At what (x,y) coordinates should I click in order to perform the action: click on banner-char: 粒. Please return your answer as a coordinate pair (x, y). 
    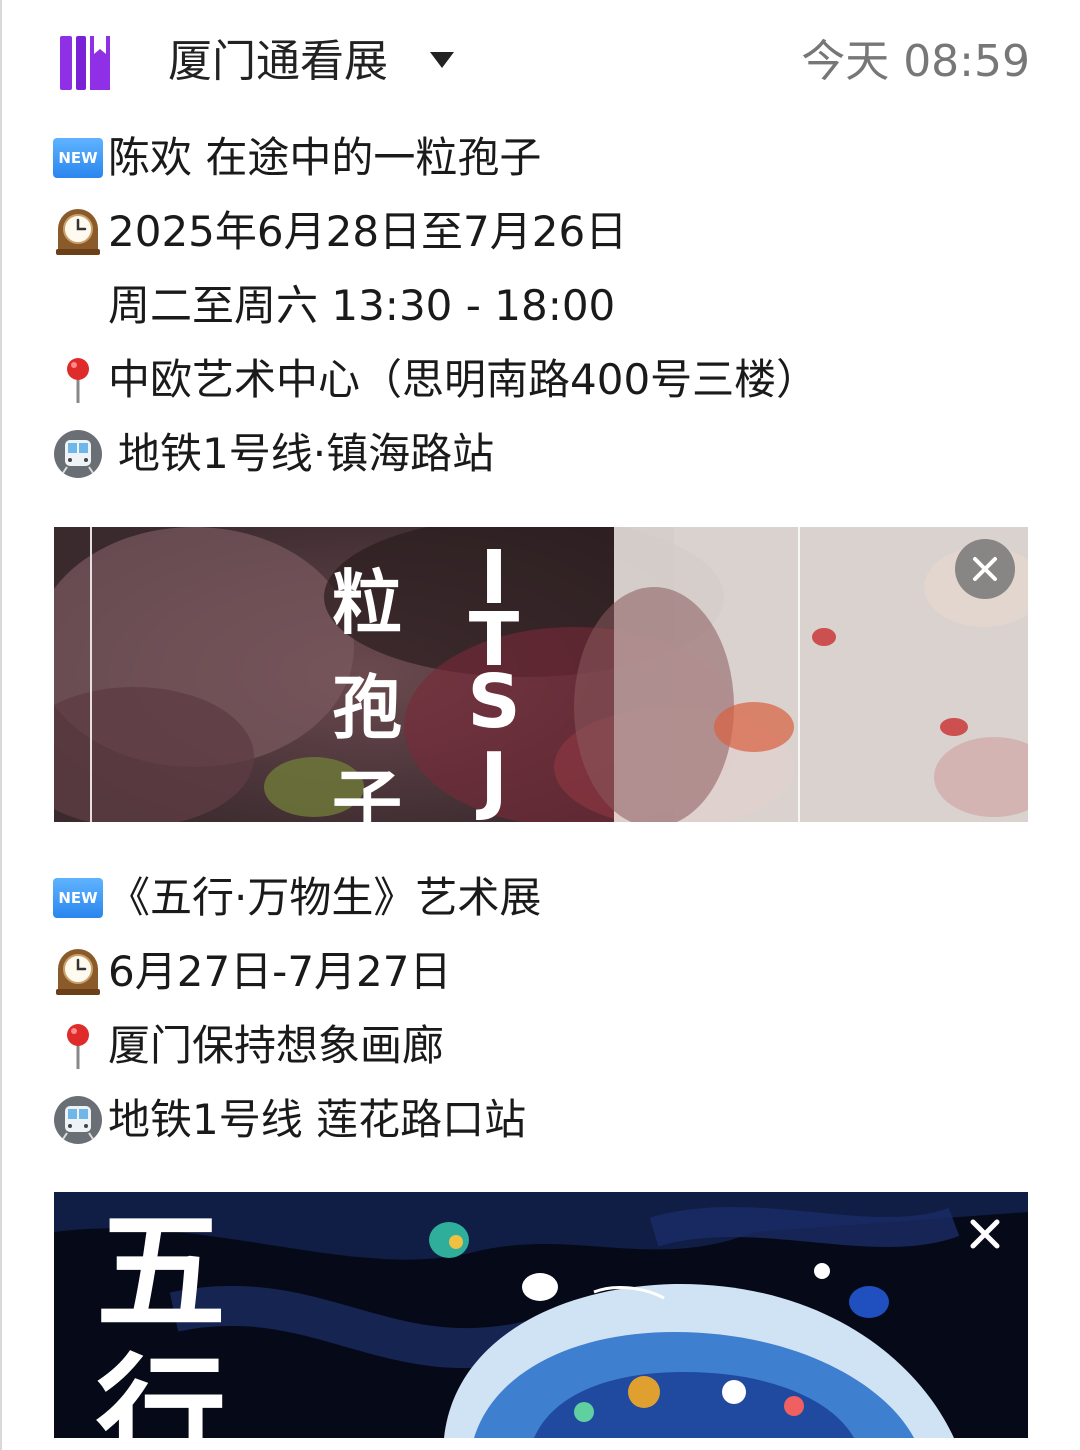
    Looking at the image, I should click on (367, 602).